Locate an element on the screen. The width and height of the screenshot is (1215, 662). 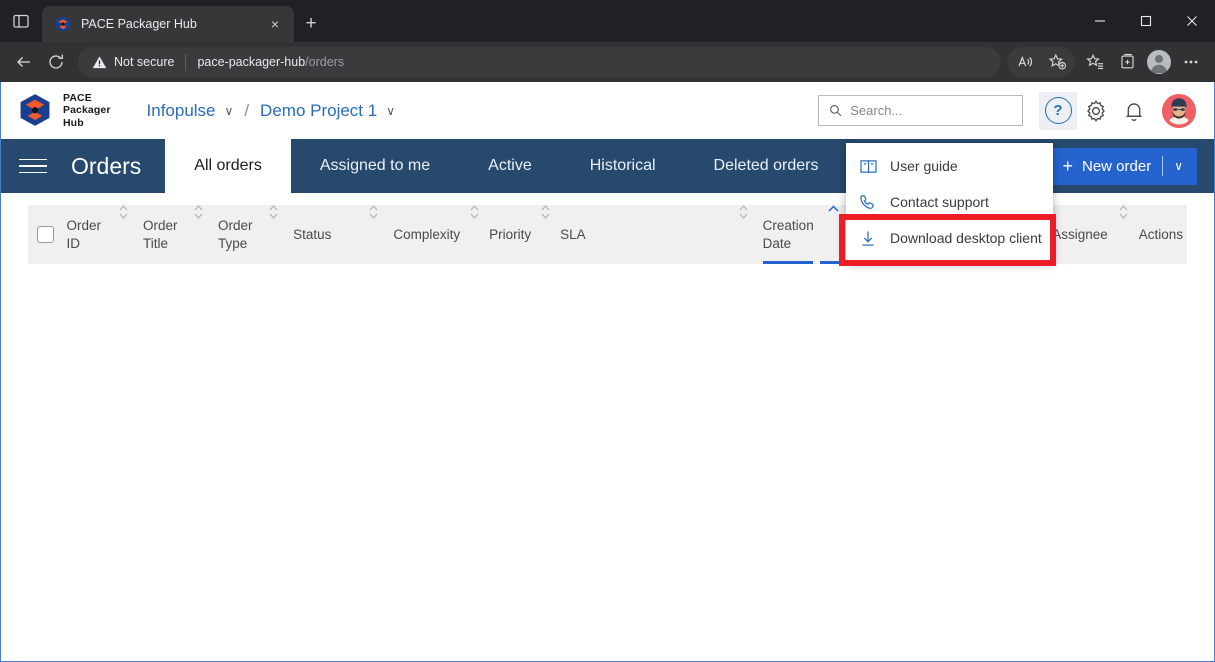
column-order-type: Order Type is located at coordinates (236, 234).